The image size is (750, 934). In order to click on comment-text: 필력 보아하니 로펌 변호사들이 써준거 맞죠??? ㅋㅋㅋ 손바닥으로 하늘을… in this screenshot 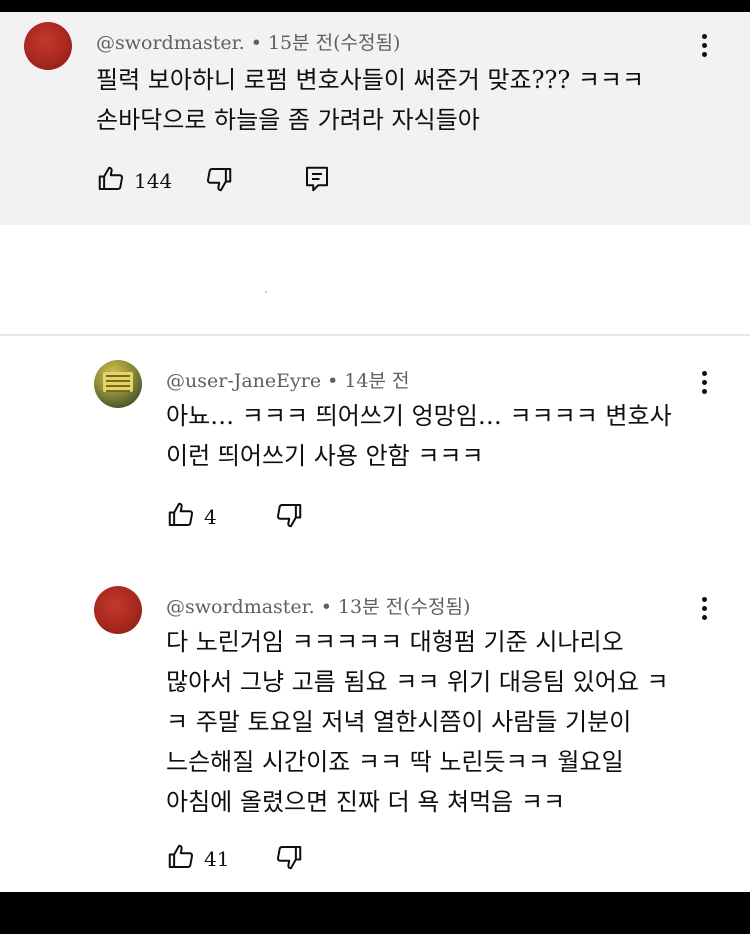, I will do `click(370, 100)`.